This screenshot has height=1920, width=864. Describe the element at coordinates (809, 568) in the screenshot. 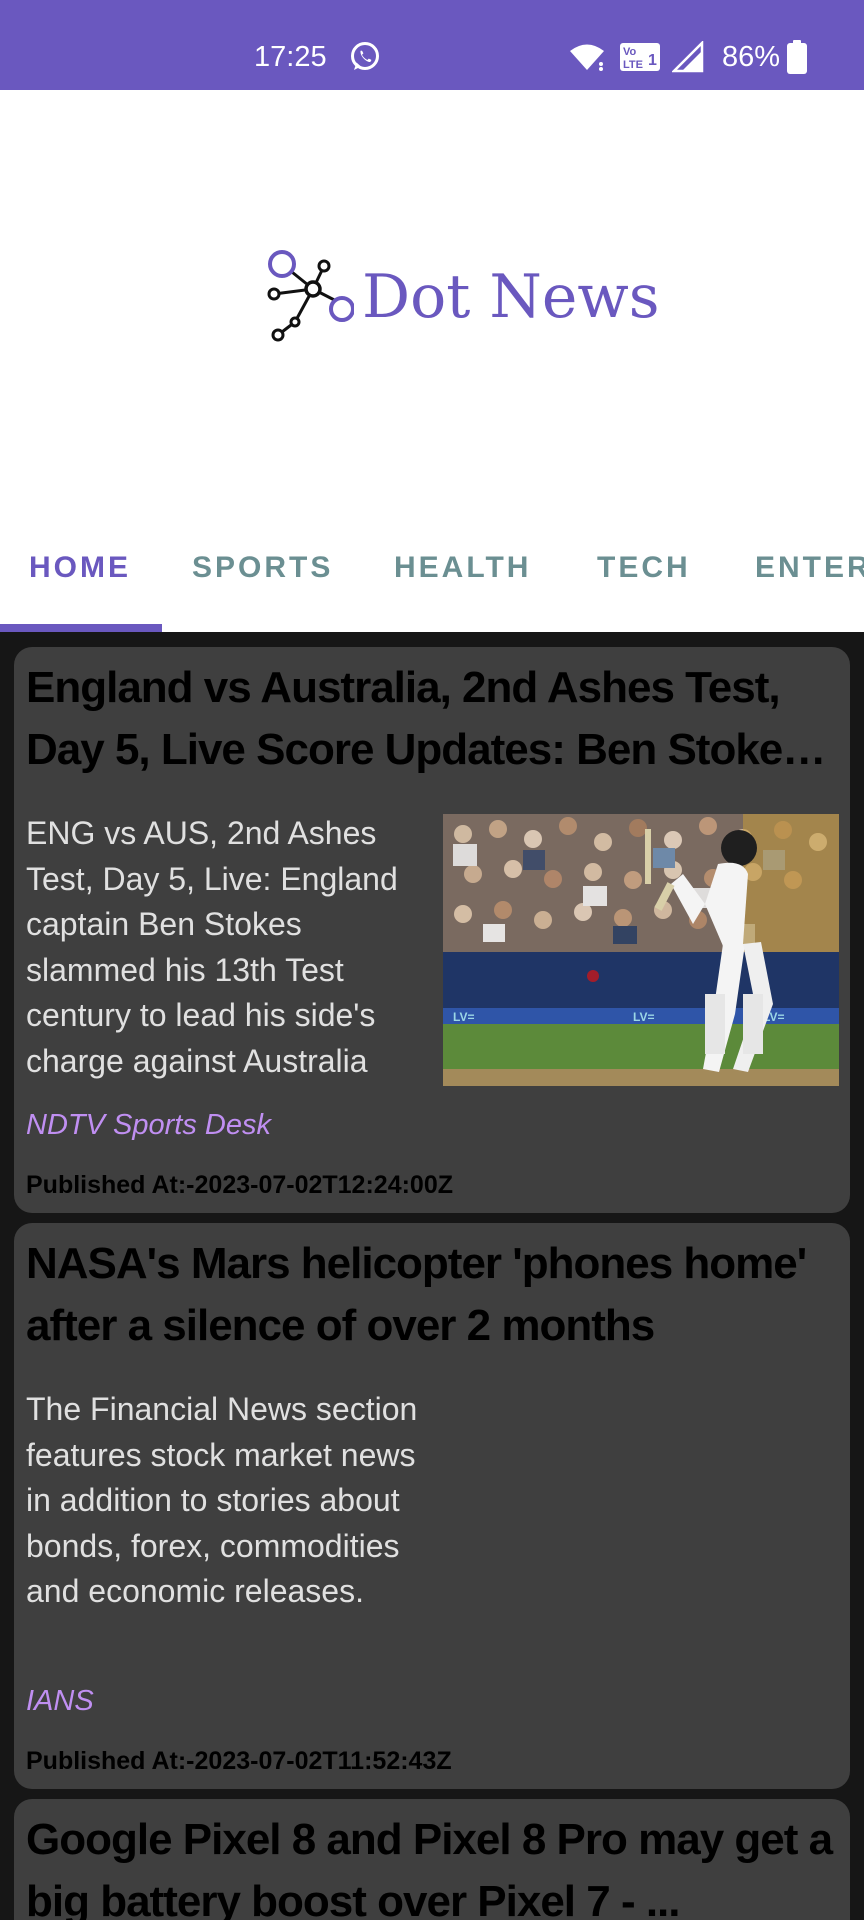

I see `tab-entertainment: ENTER` at that location.